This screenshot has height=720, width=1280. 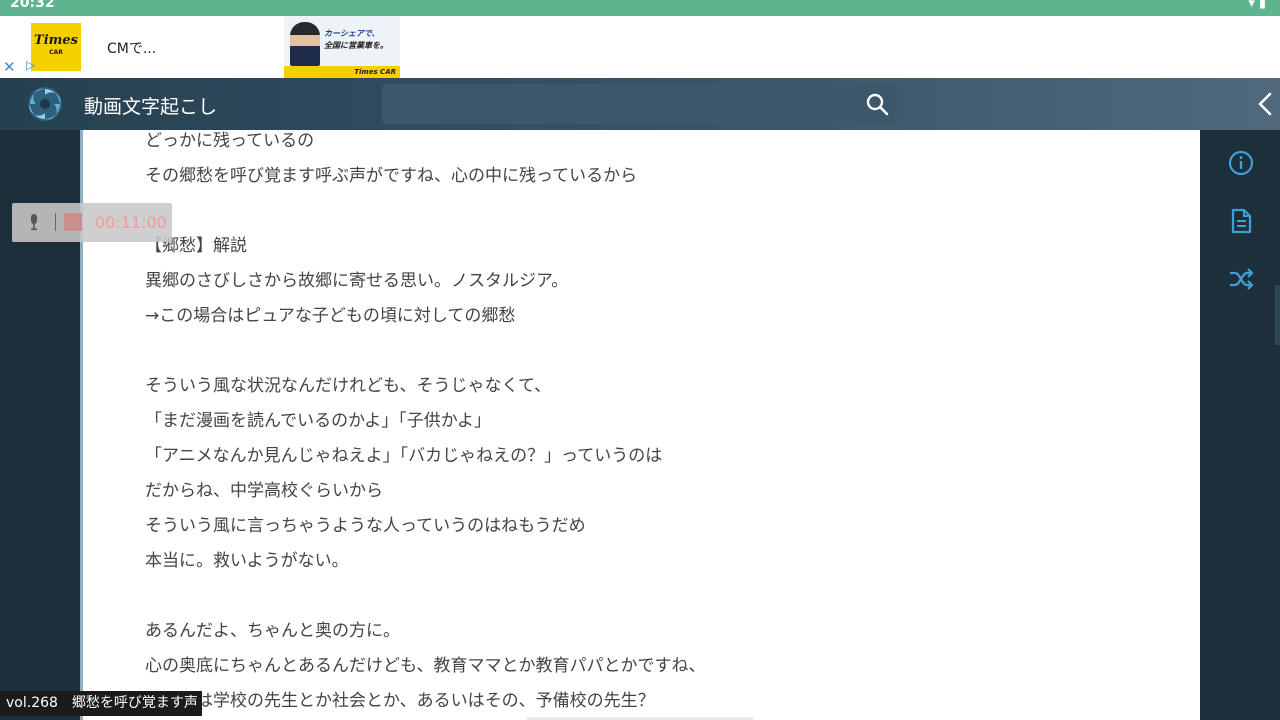 What do you see at coordinates (55, 222) in the screenshot?
I see `recorder-divider` at bounding box center [55, 222].